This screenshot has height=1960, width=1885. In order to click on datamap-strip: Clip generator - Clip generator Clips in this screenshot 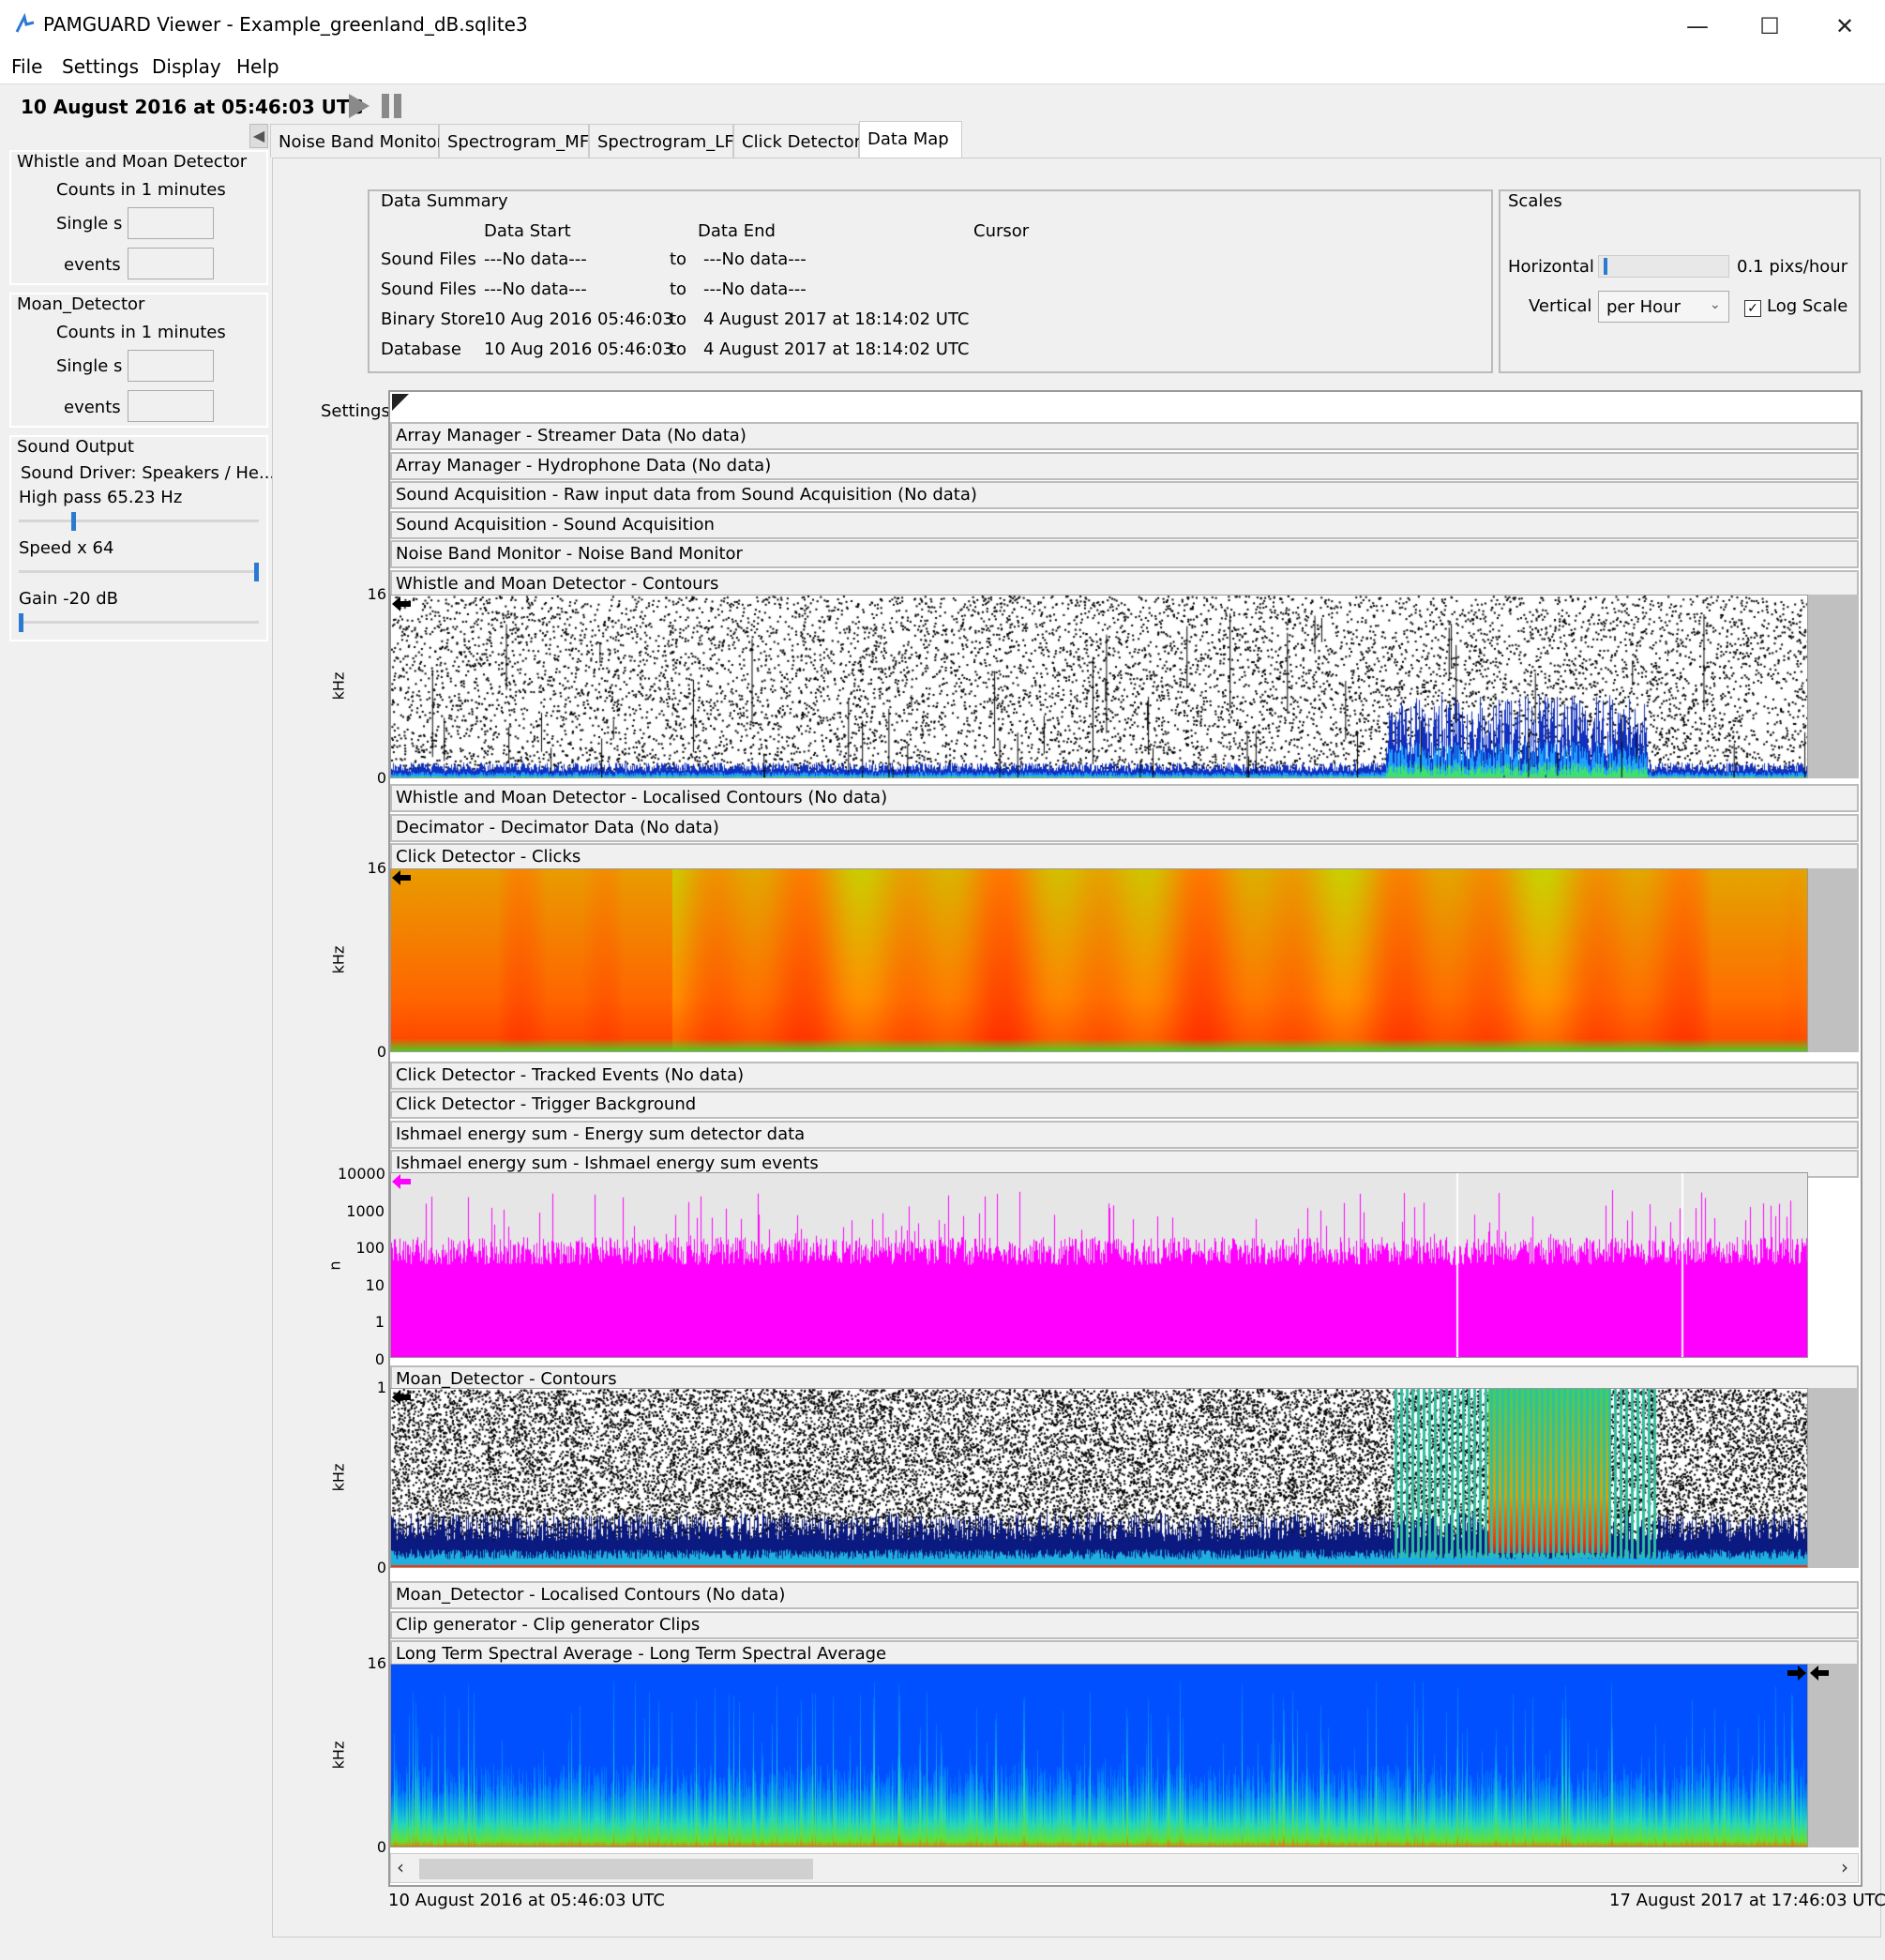, I will do `click(1124, 1625)`.